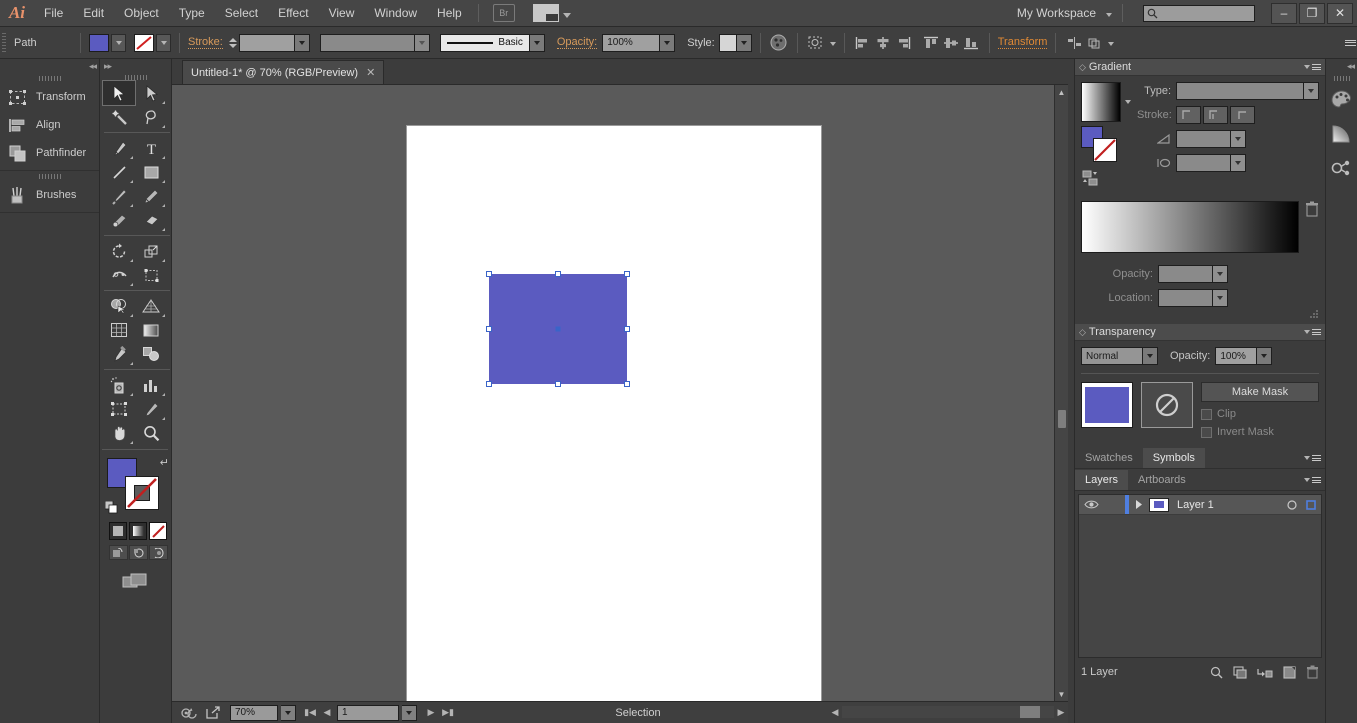 This screenshot has height=723, width=1357. Describe the element at coordinates (1215, 115) in the screenshot. I see `gradient-stroke-along-button` at that location.